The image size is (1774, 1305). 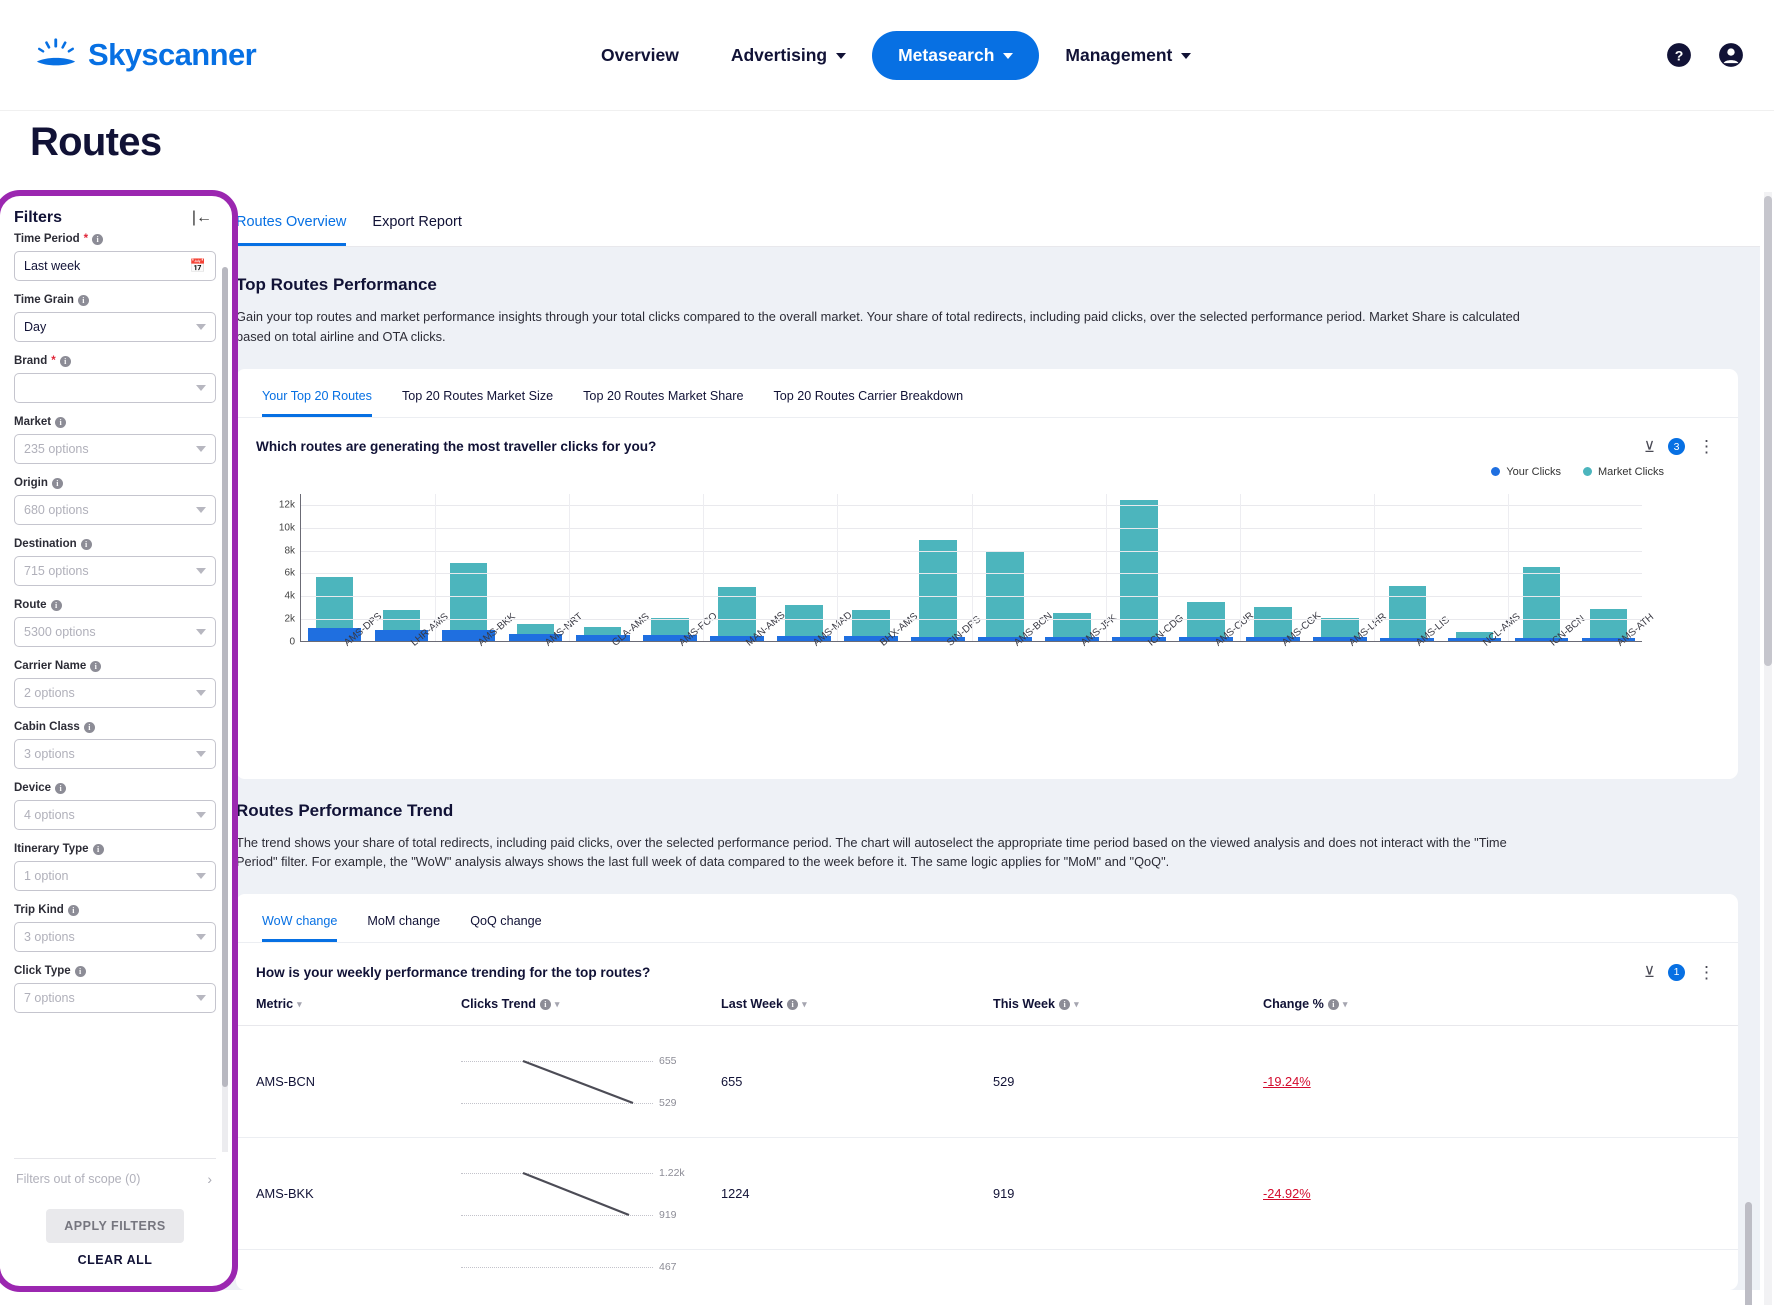 What do you see at coordinates (56, 449) in the screenshot?
I see `market-value: 235 options` at bounding box center [56, 449].